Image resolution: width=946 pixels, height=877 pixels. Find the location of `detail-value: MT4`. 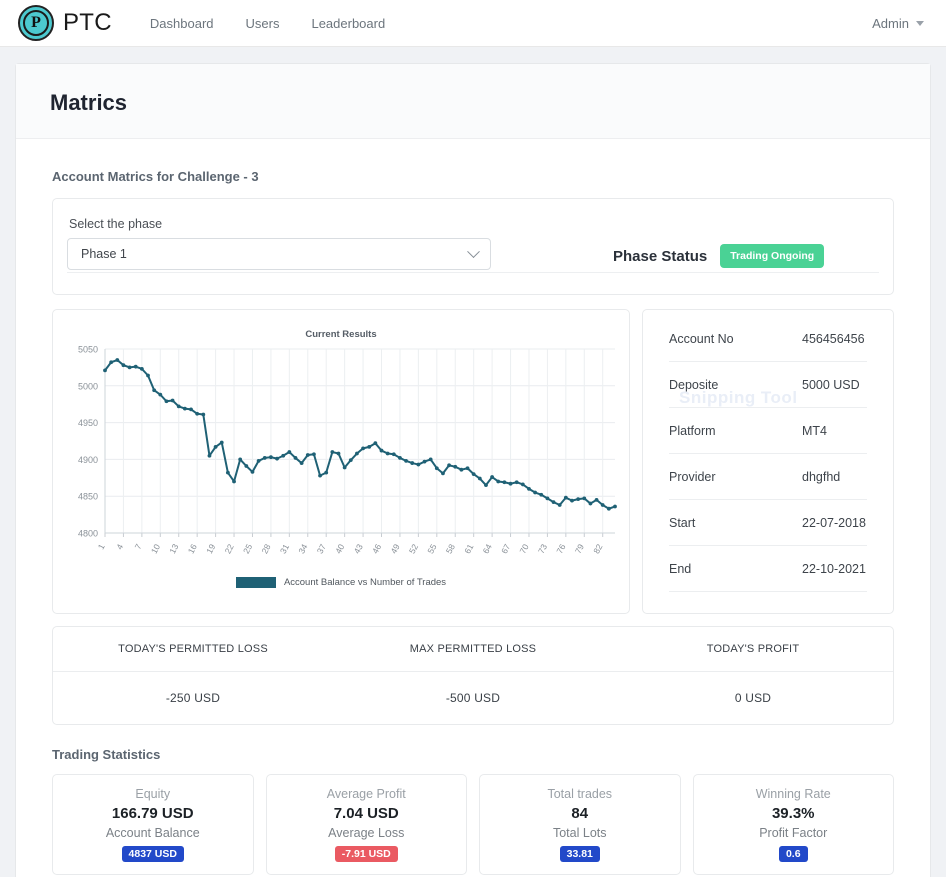

detail-value: MT4 is located at coordinates (814, 430).